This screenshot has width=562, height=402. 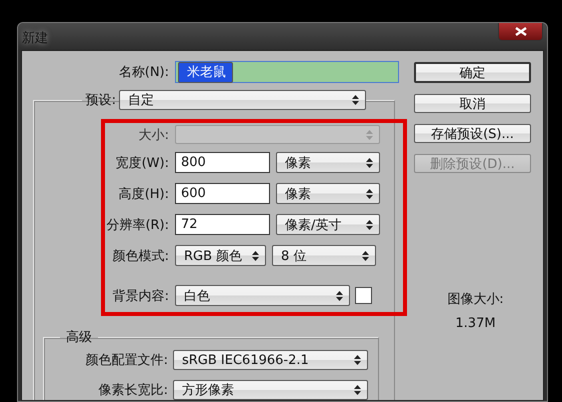 I want to click on field-label: 大小:, so click(x=153, y=135).